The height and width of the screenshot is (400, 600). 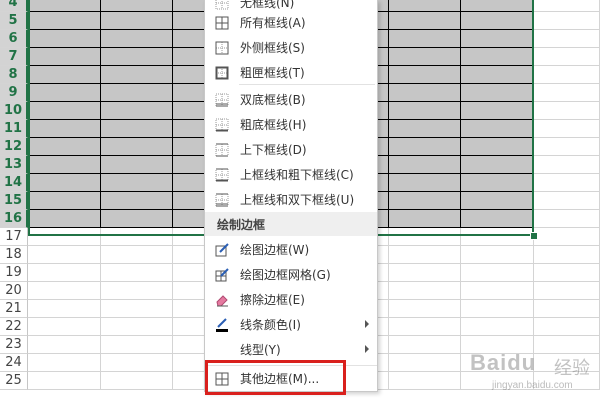 I want to click on row-header: 12, so click(x=14, y=147).